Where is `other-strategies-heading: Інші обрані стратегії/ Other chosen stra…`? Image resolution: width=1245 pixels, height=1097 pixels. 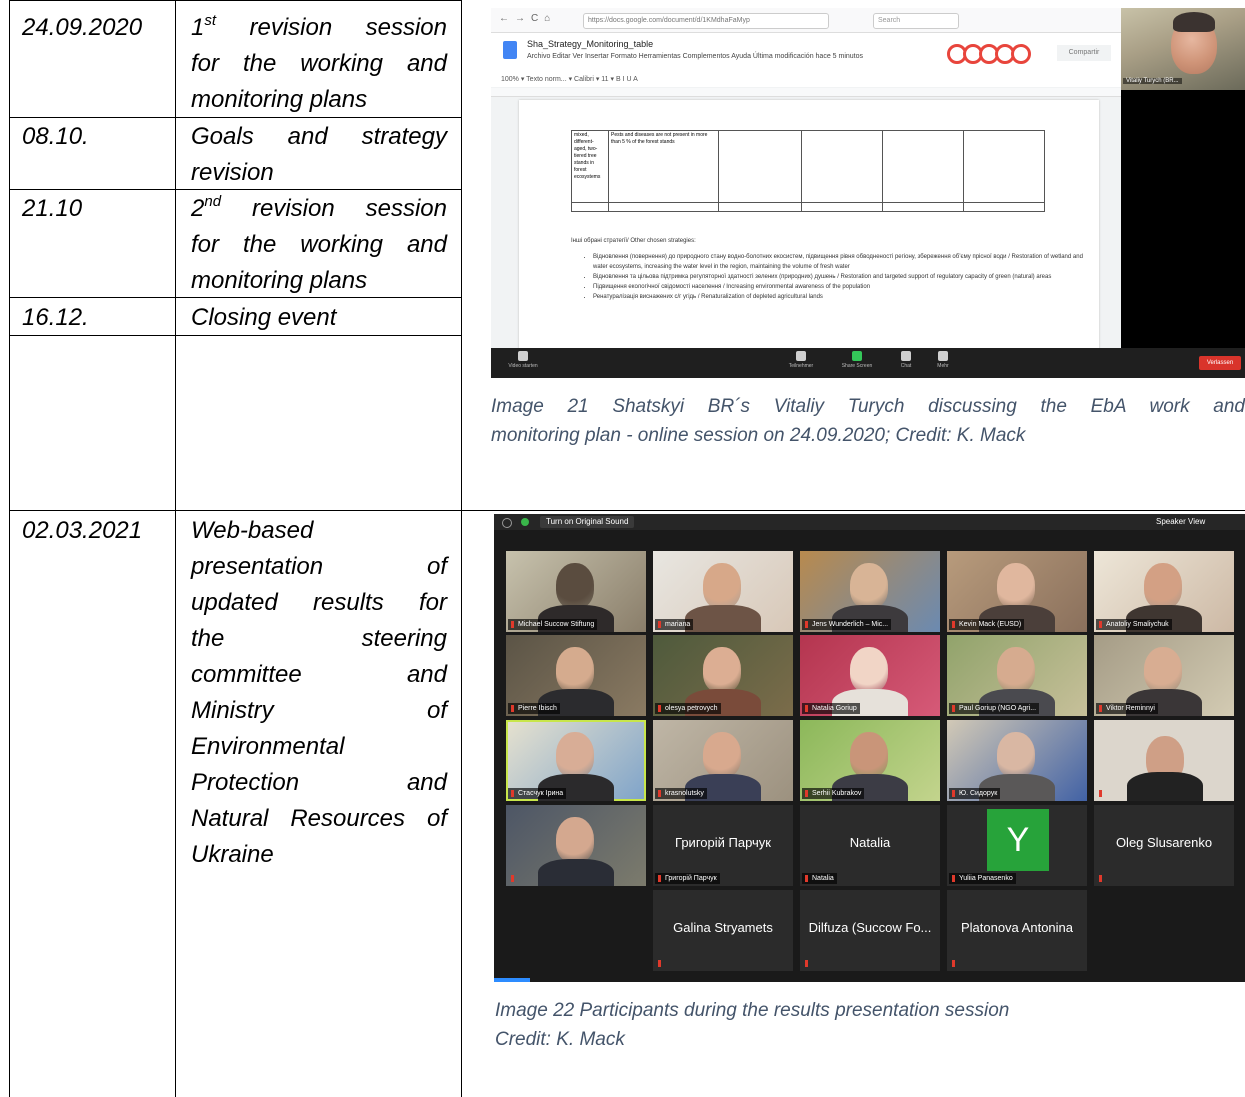 other-strategies-heading: Інші обрані стратегії/ Other chosen stra… is located at coordinates (633, 241).